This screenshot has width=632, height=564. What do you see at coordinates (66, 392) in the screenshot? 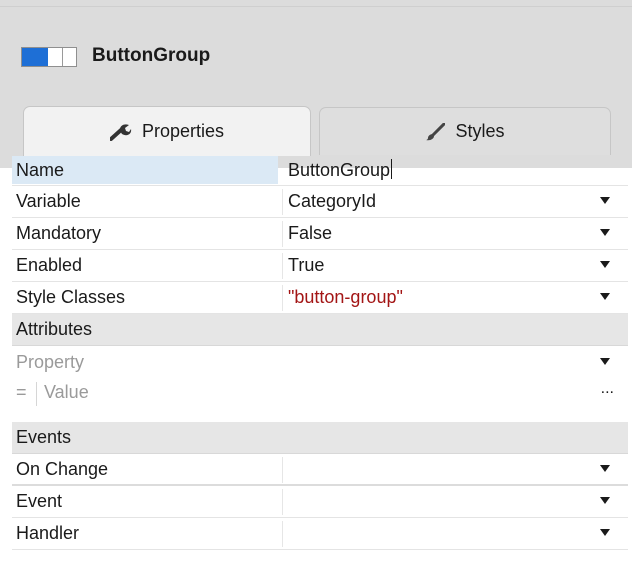
I see `attribute-value-input: Value` at bounding box center [66, 392].